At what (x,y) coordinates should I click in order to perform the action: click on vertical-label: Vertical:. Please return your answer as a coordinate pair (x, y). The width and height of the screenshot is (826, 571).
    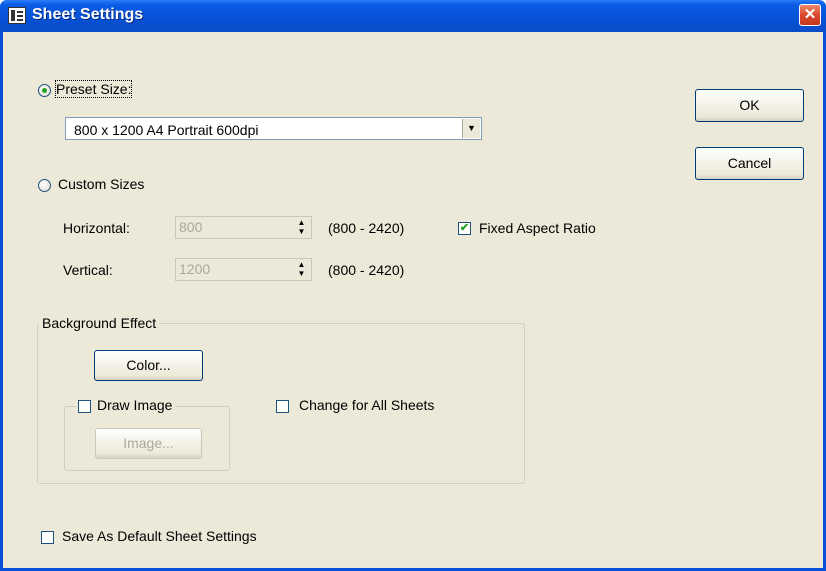
    Looking at the image, I should click on (88, 270).